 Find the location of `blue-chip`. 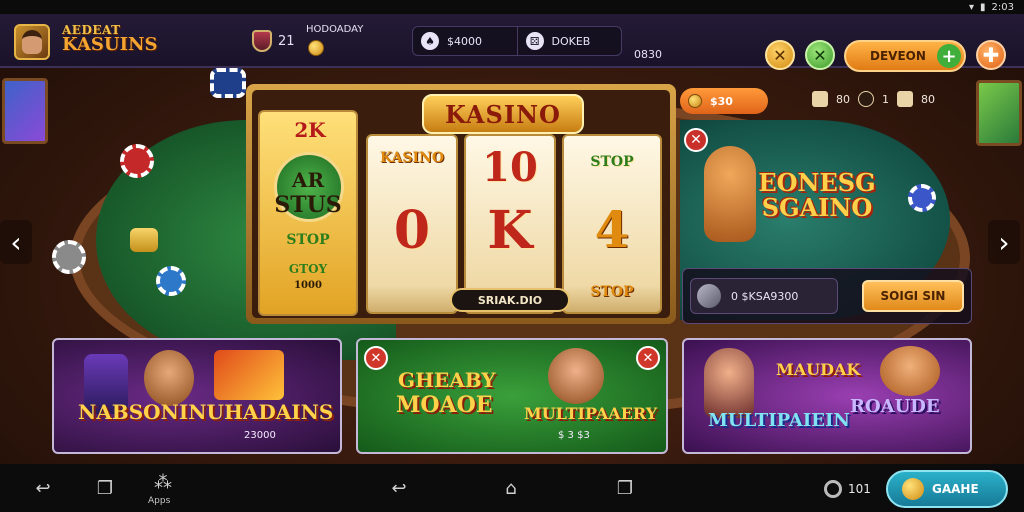

blue-chip is located at coordinates (171, 281).